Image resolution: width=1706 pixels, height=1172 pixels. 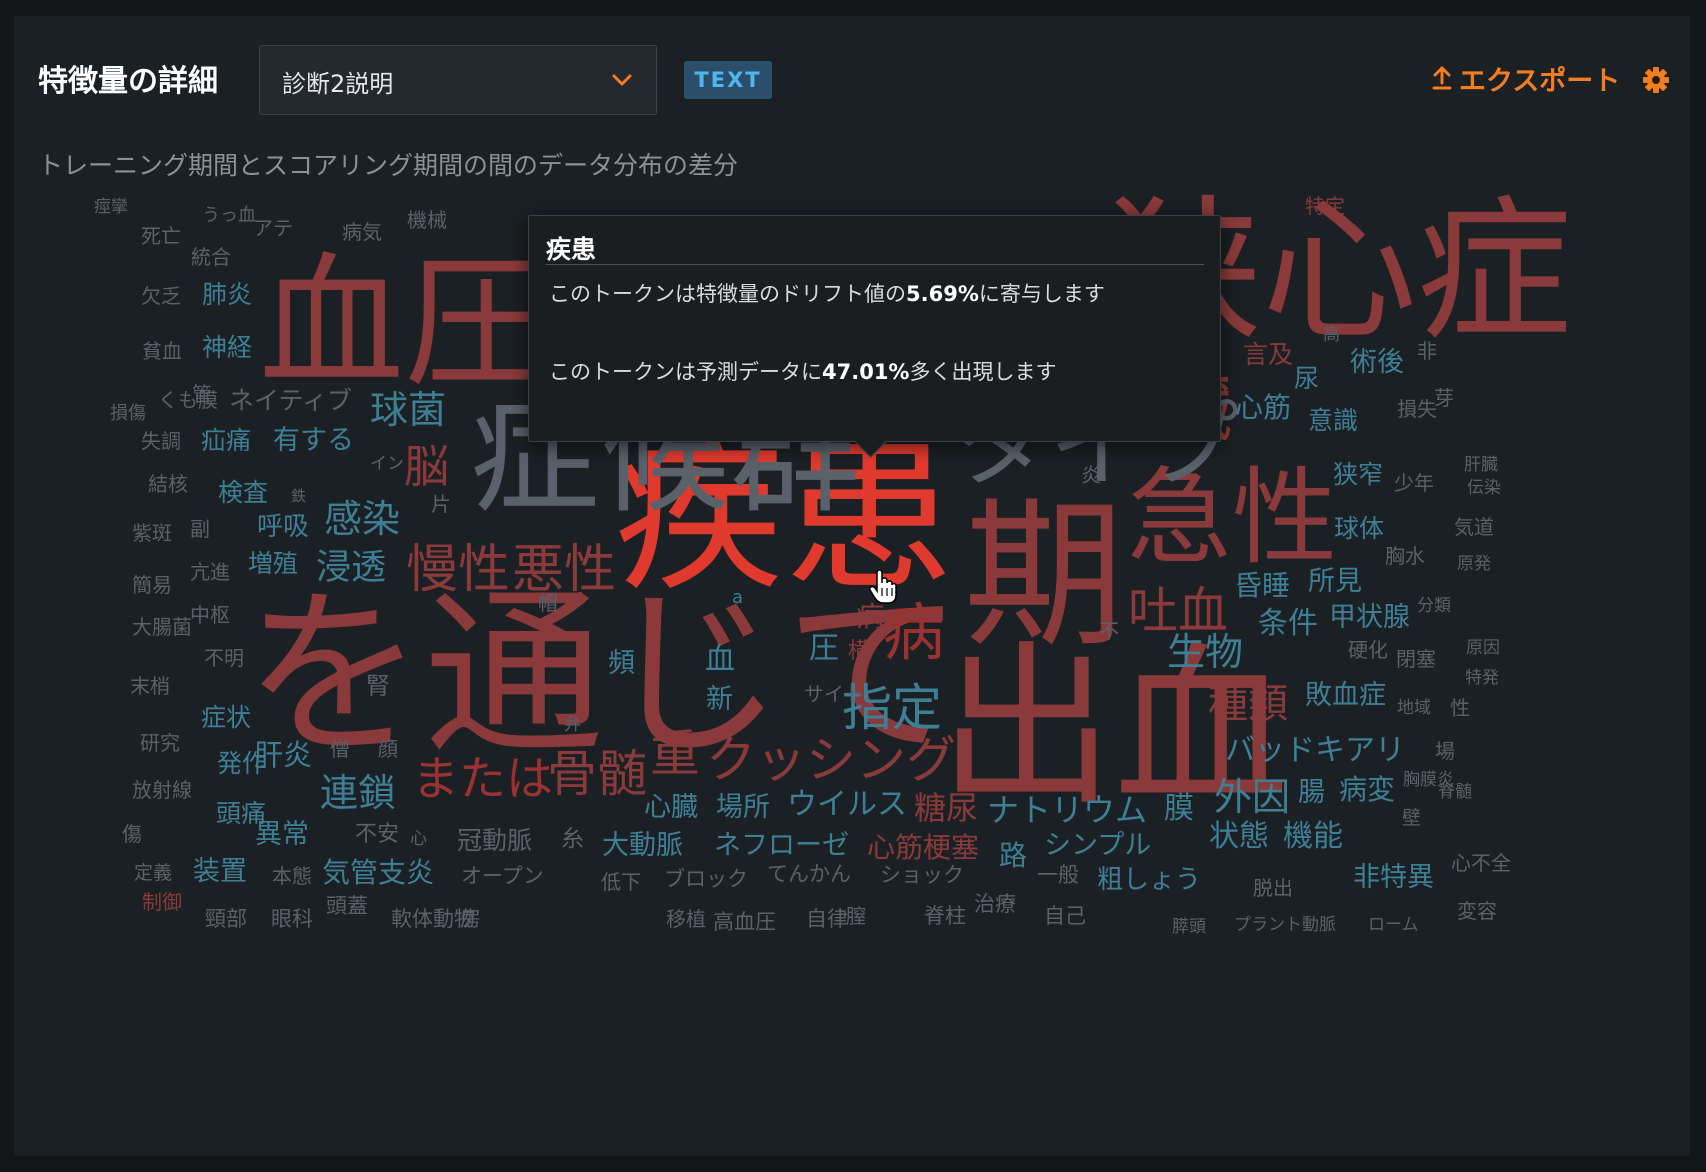 What do you see at coordinates (351, 568) in the screenshot?
I see `word-cloud-token: 浸透` at bounding box center [351, 568].